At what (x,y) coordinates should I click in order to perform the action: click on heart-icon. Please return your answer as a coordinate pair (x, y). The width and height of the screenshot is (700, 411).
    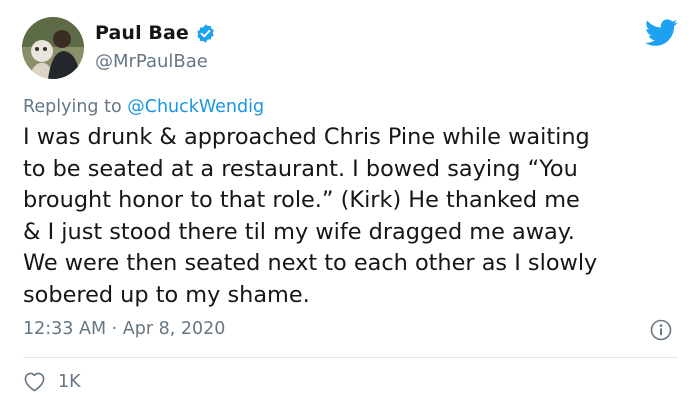
    Looking at the image, I should click on (34, 381).